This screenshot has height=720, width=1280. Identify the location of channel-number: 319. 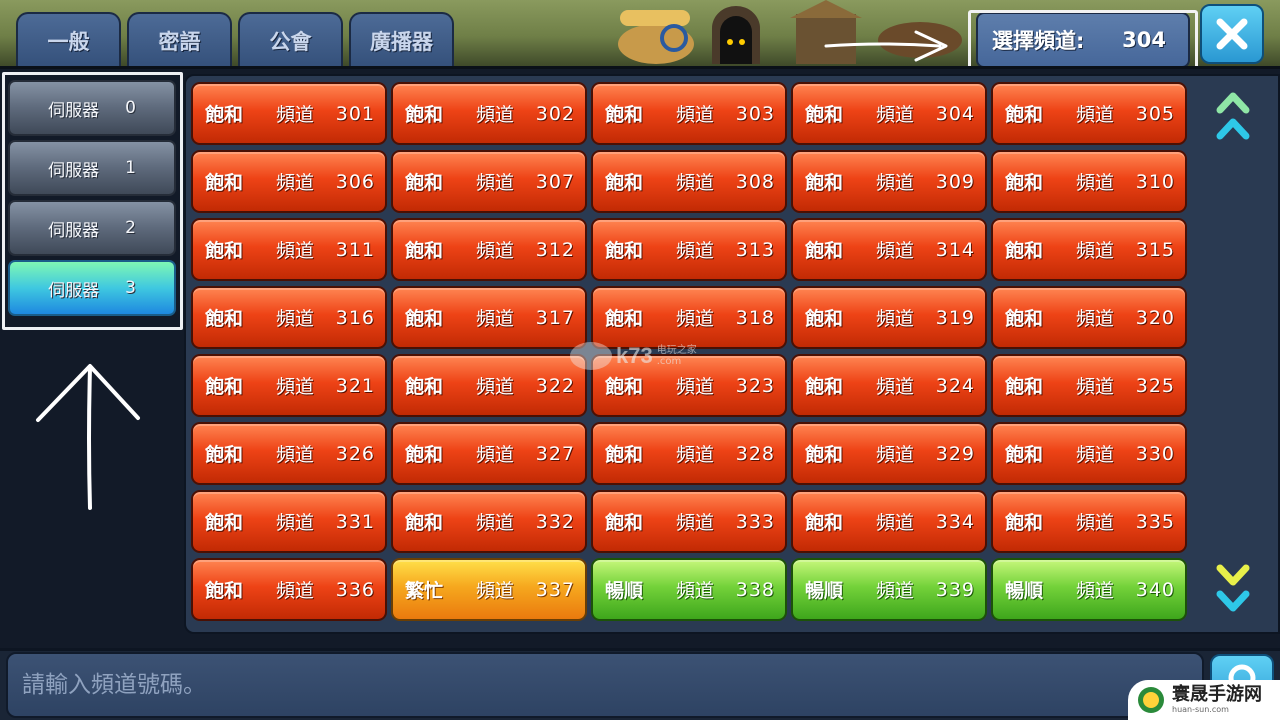
(955, 317).